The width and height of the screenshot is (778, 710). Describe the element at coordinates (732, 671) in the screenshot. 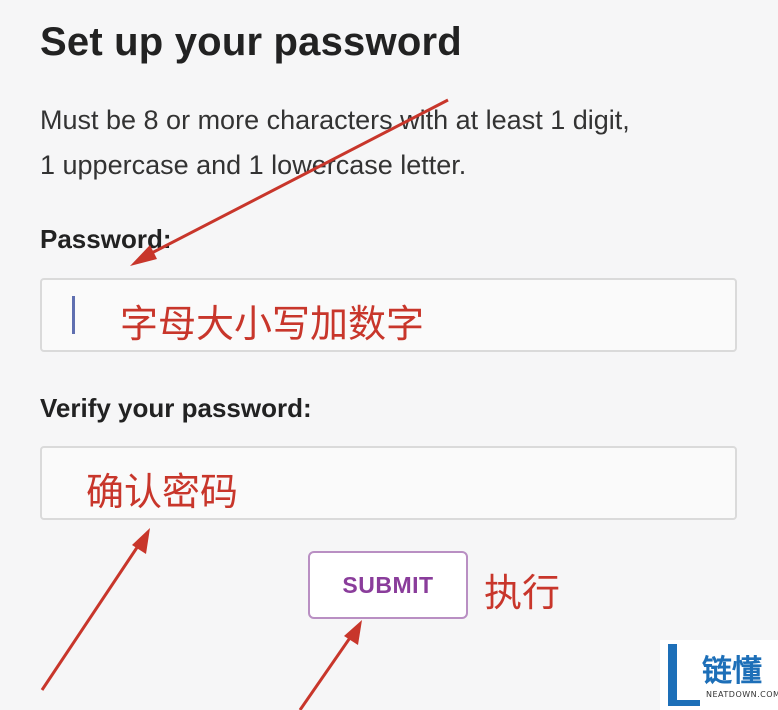

I see `watermark-name: 链懂` at that location.